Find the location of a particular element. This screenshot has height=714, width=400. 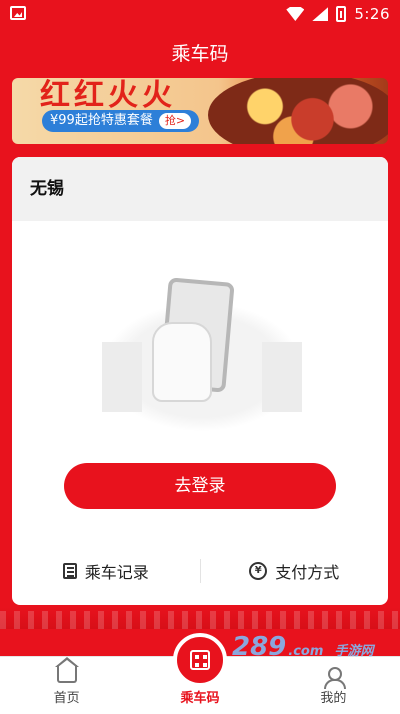

ride-records-label: 乘车记录 is located at coordinates (116, 572).